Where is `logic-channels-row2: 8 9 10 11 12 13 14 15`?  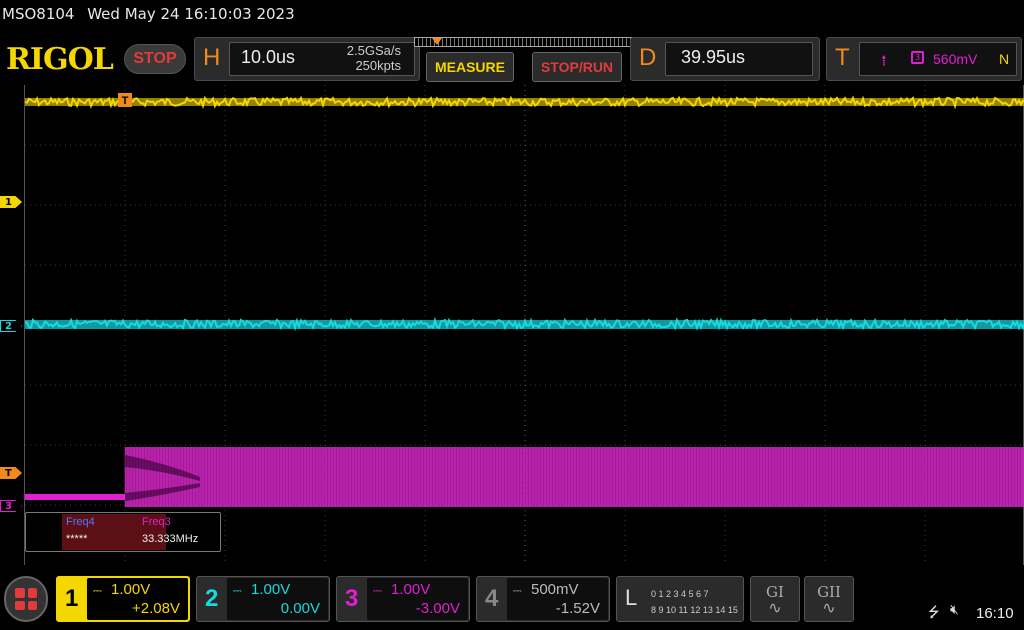
logic-channels-row2: 8 9 10 11 12 13 14 15 is located at coordinates (694, 610).